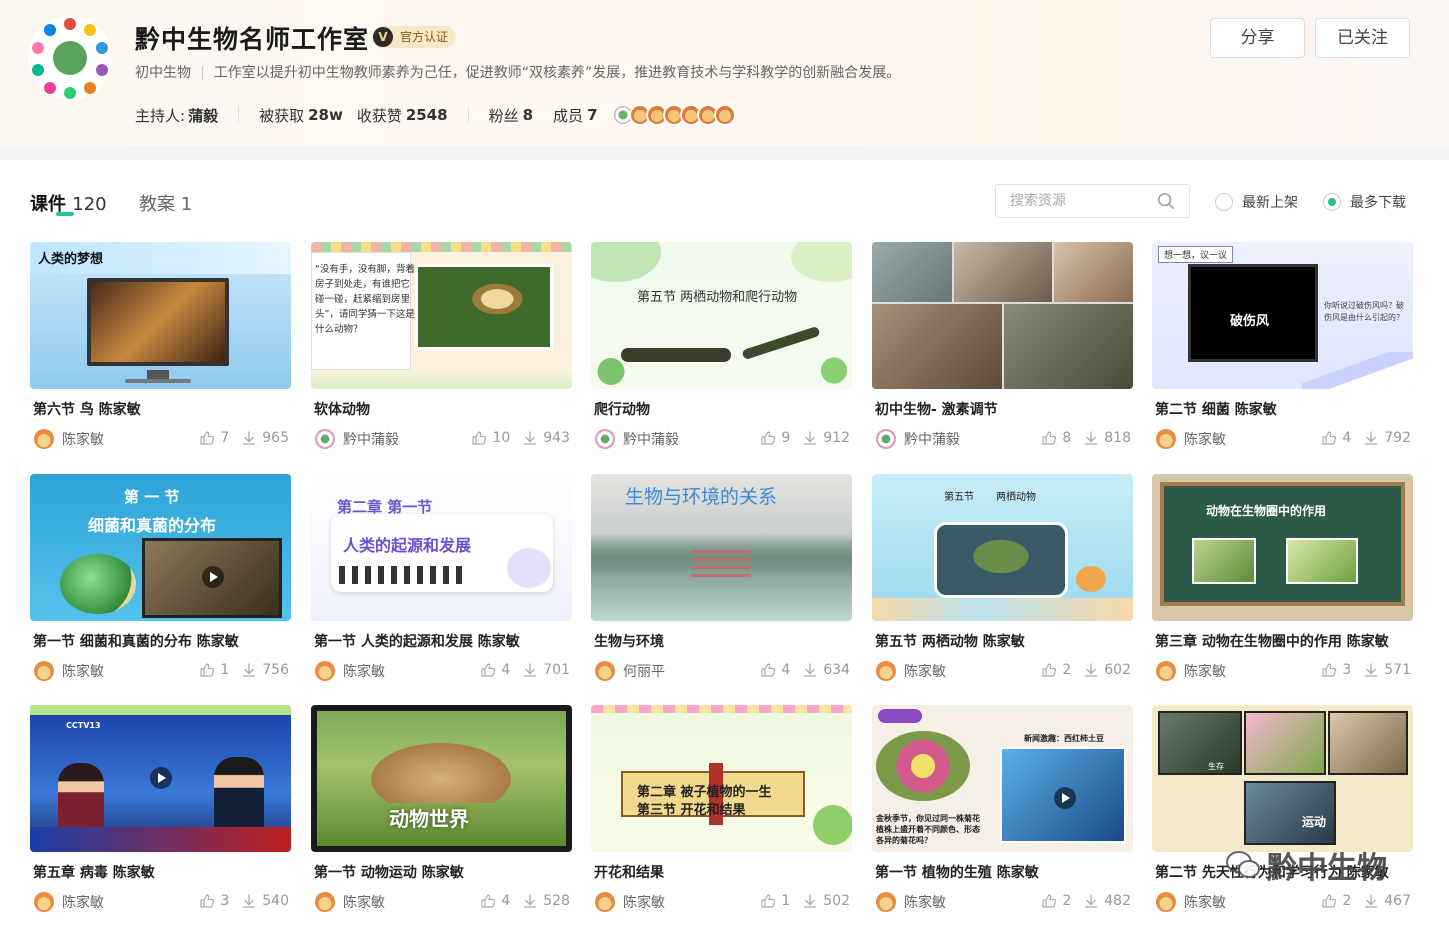  I want to click on resource-card: 动物在生物圈中的作用 第三章 动物在生物圈中的作用 陈家敏 陈家敏 3 571, so click(1282, 581).